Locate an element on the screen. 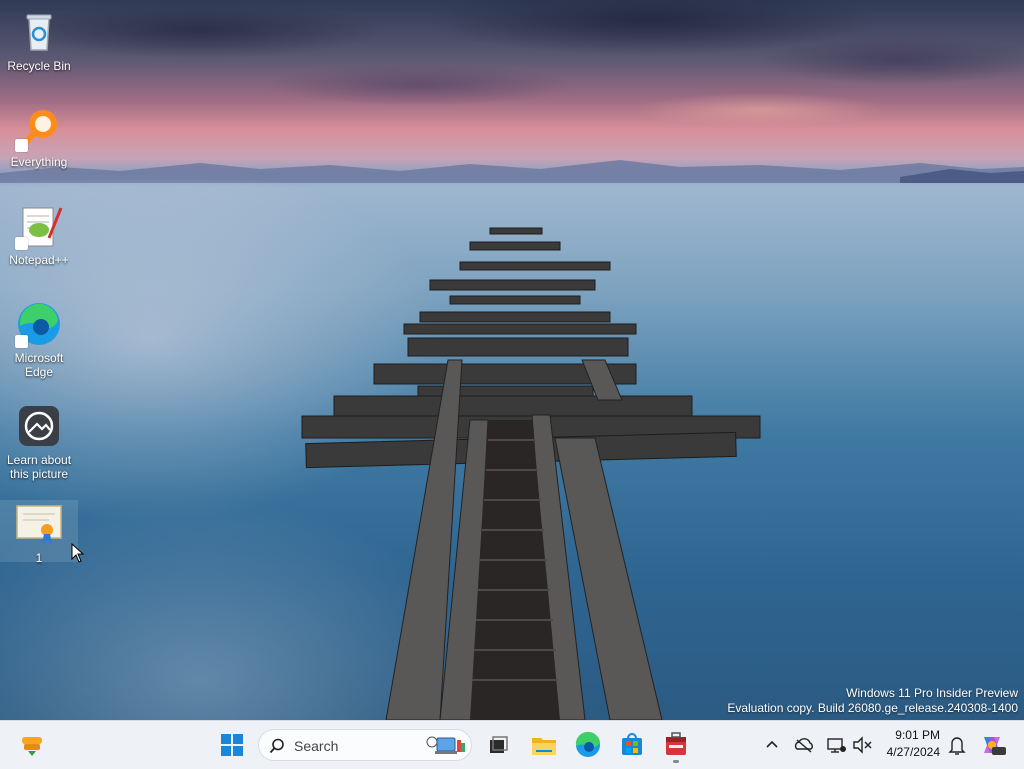  desktop-icon-learn-about-picture: Learn about this picture is located at coordinates (39, 441).